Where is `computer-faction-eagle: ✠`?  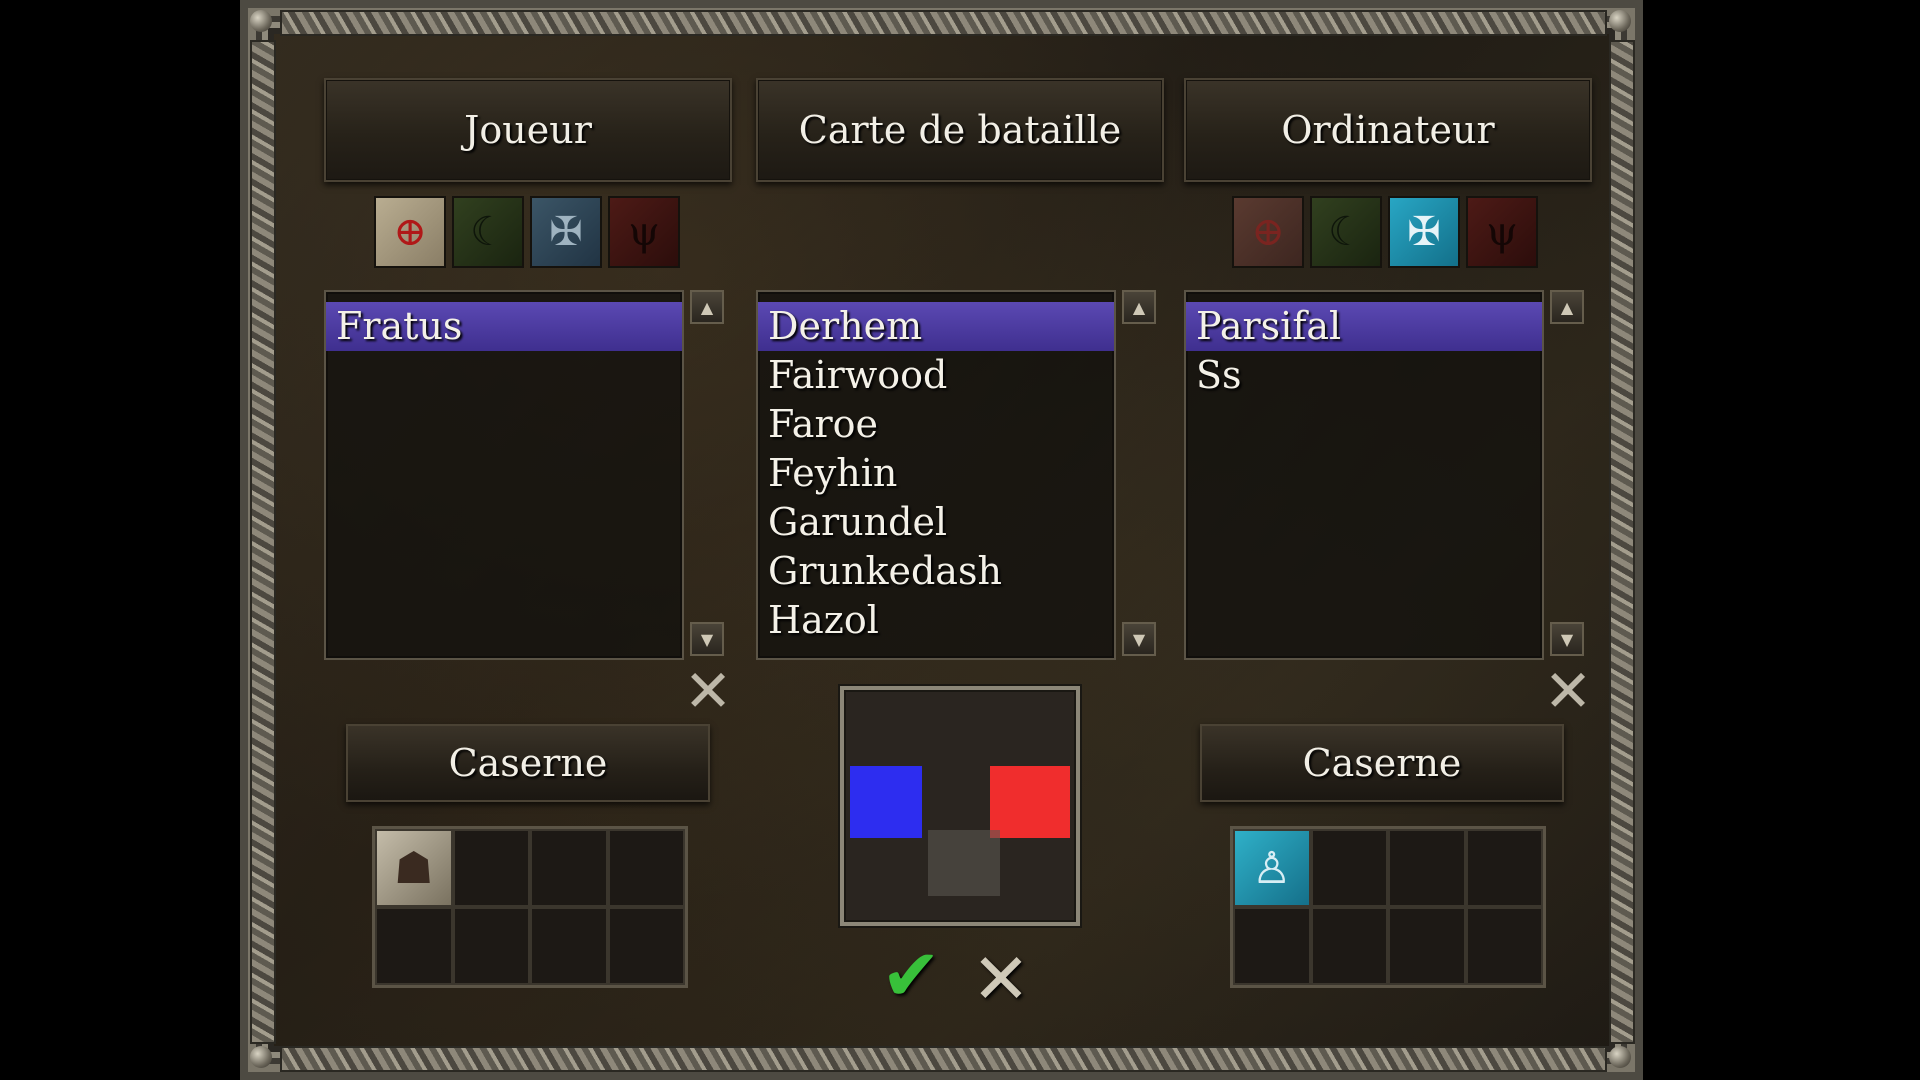 computer-faction-eagle: ✠ is located at coordinates (1424, 232).